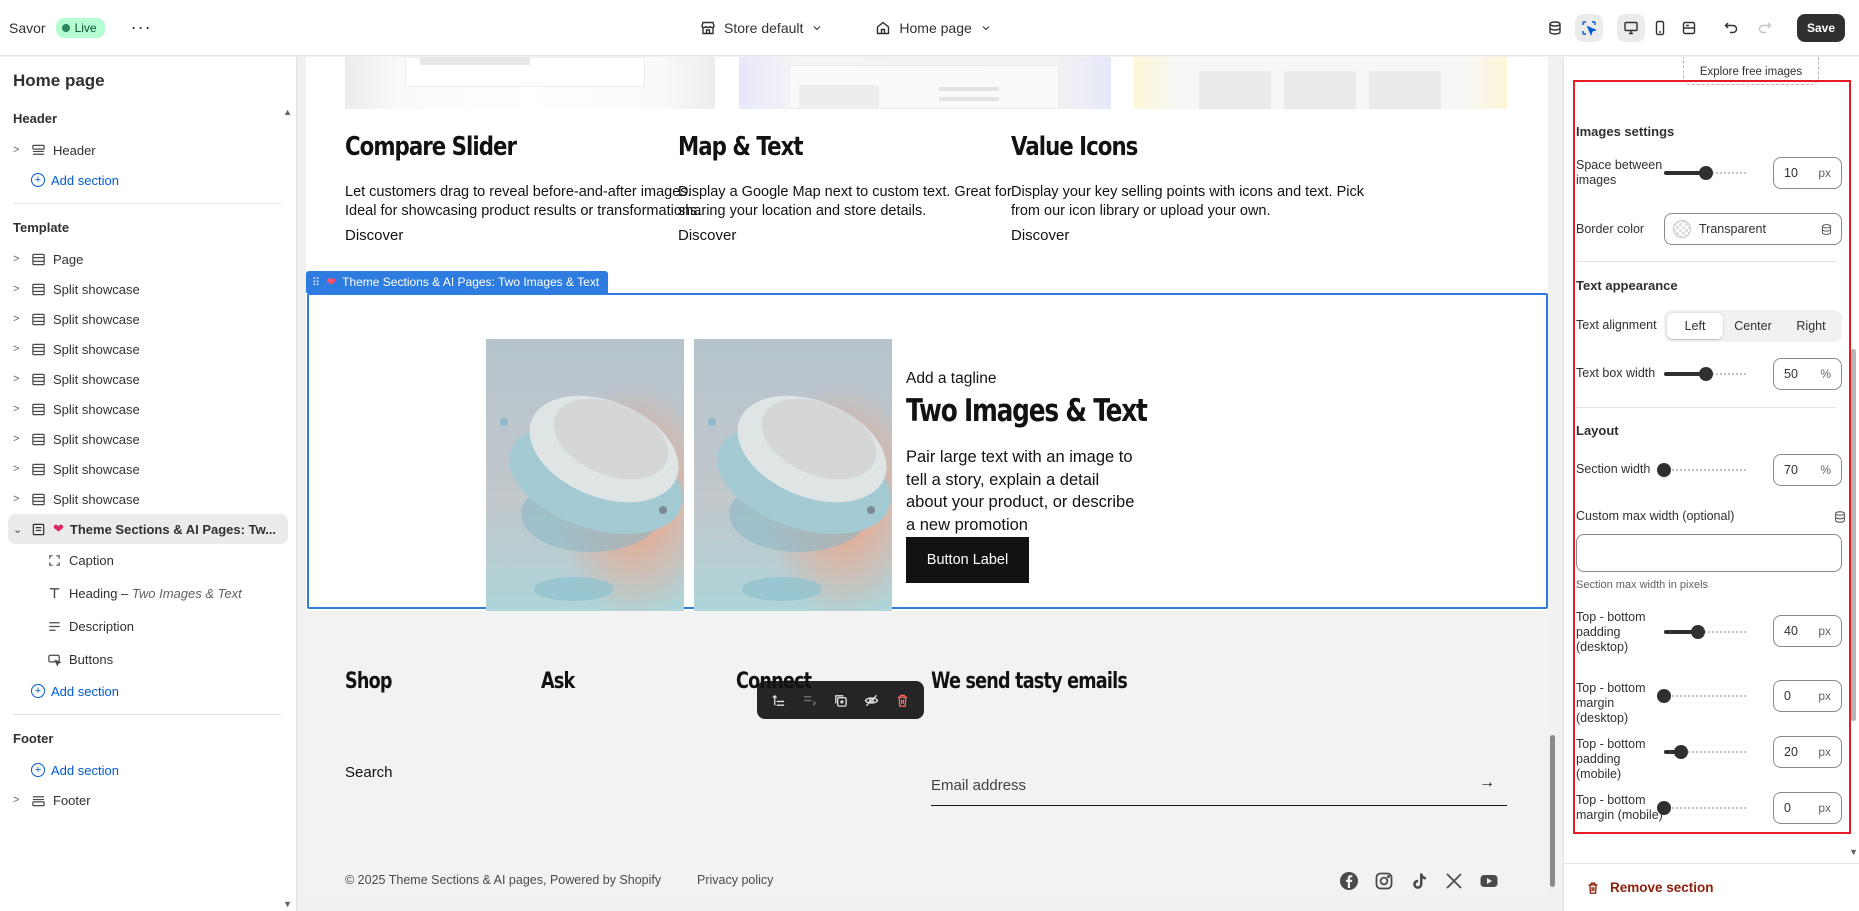  I want to click on sidebar-item-footer: > Footer, so click(148, 800).